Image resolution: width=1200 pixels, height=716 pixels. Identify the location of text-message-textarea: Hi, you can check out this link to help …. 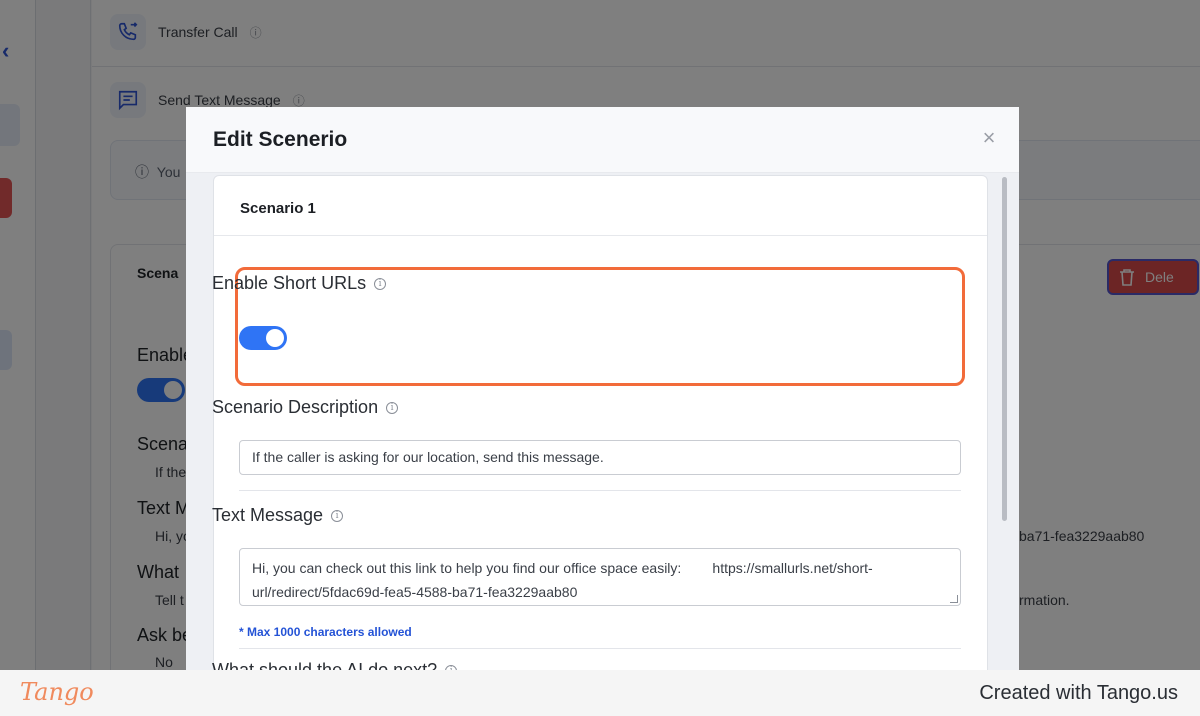
(600, 577).